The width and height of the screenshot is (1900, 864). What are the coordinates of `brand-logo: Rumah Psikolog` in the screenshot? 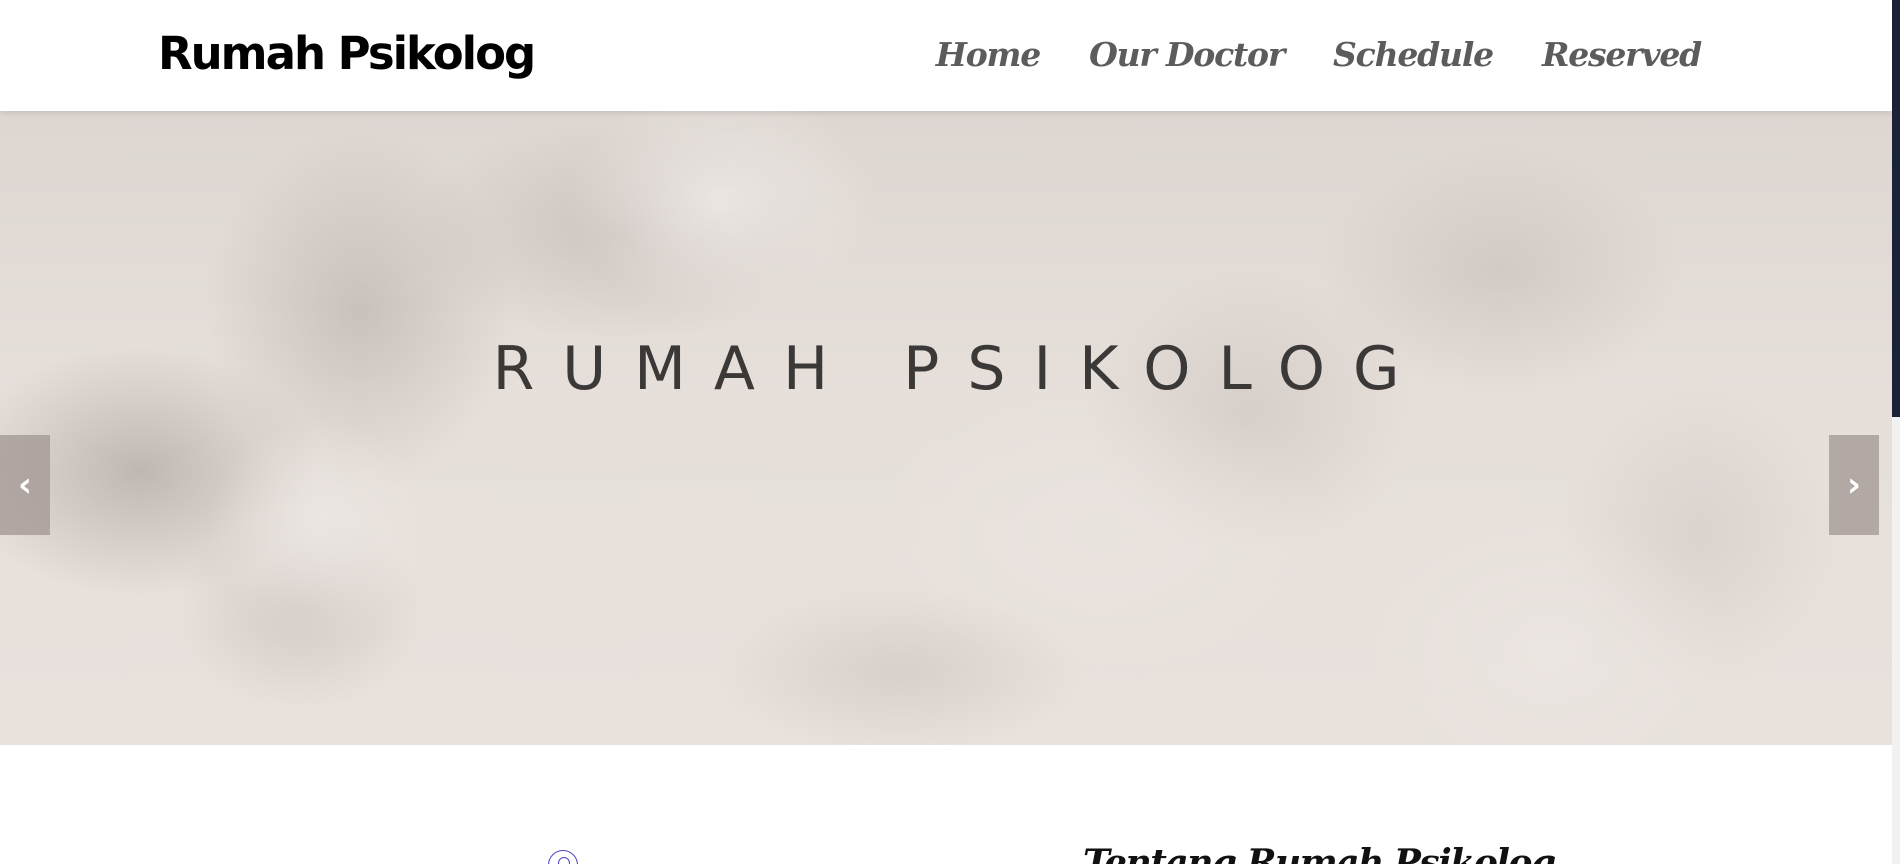 It's located at (347, 54).